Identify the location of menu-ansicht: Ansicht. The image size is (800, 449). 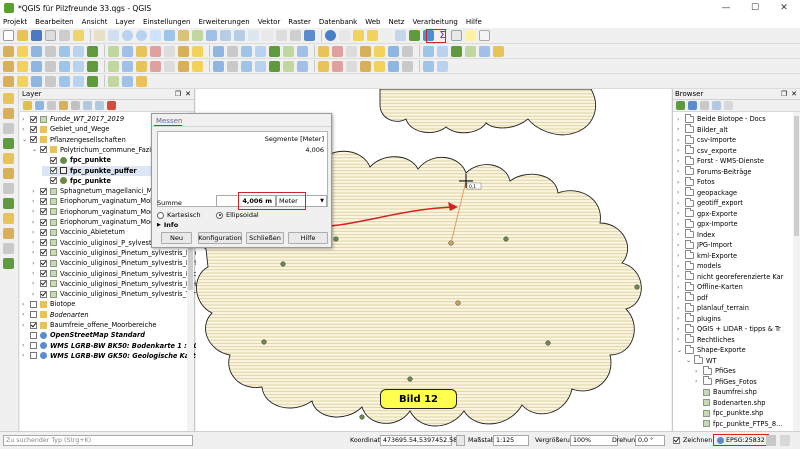
(95, 22).